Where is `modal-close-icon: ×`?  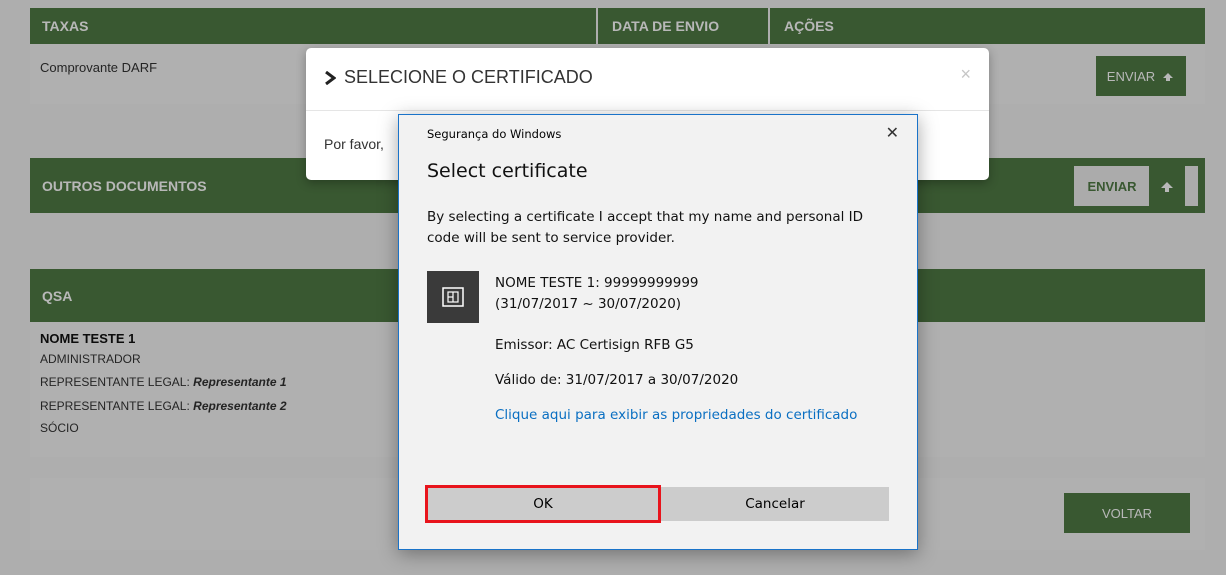 modal-close-icon: × is located at coordinates (965, 74).